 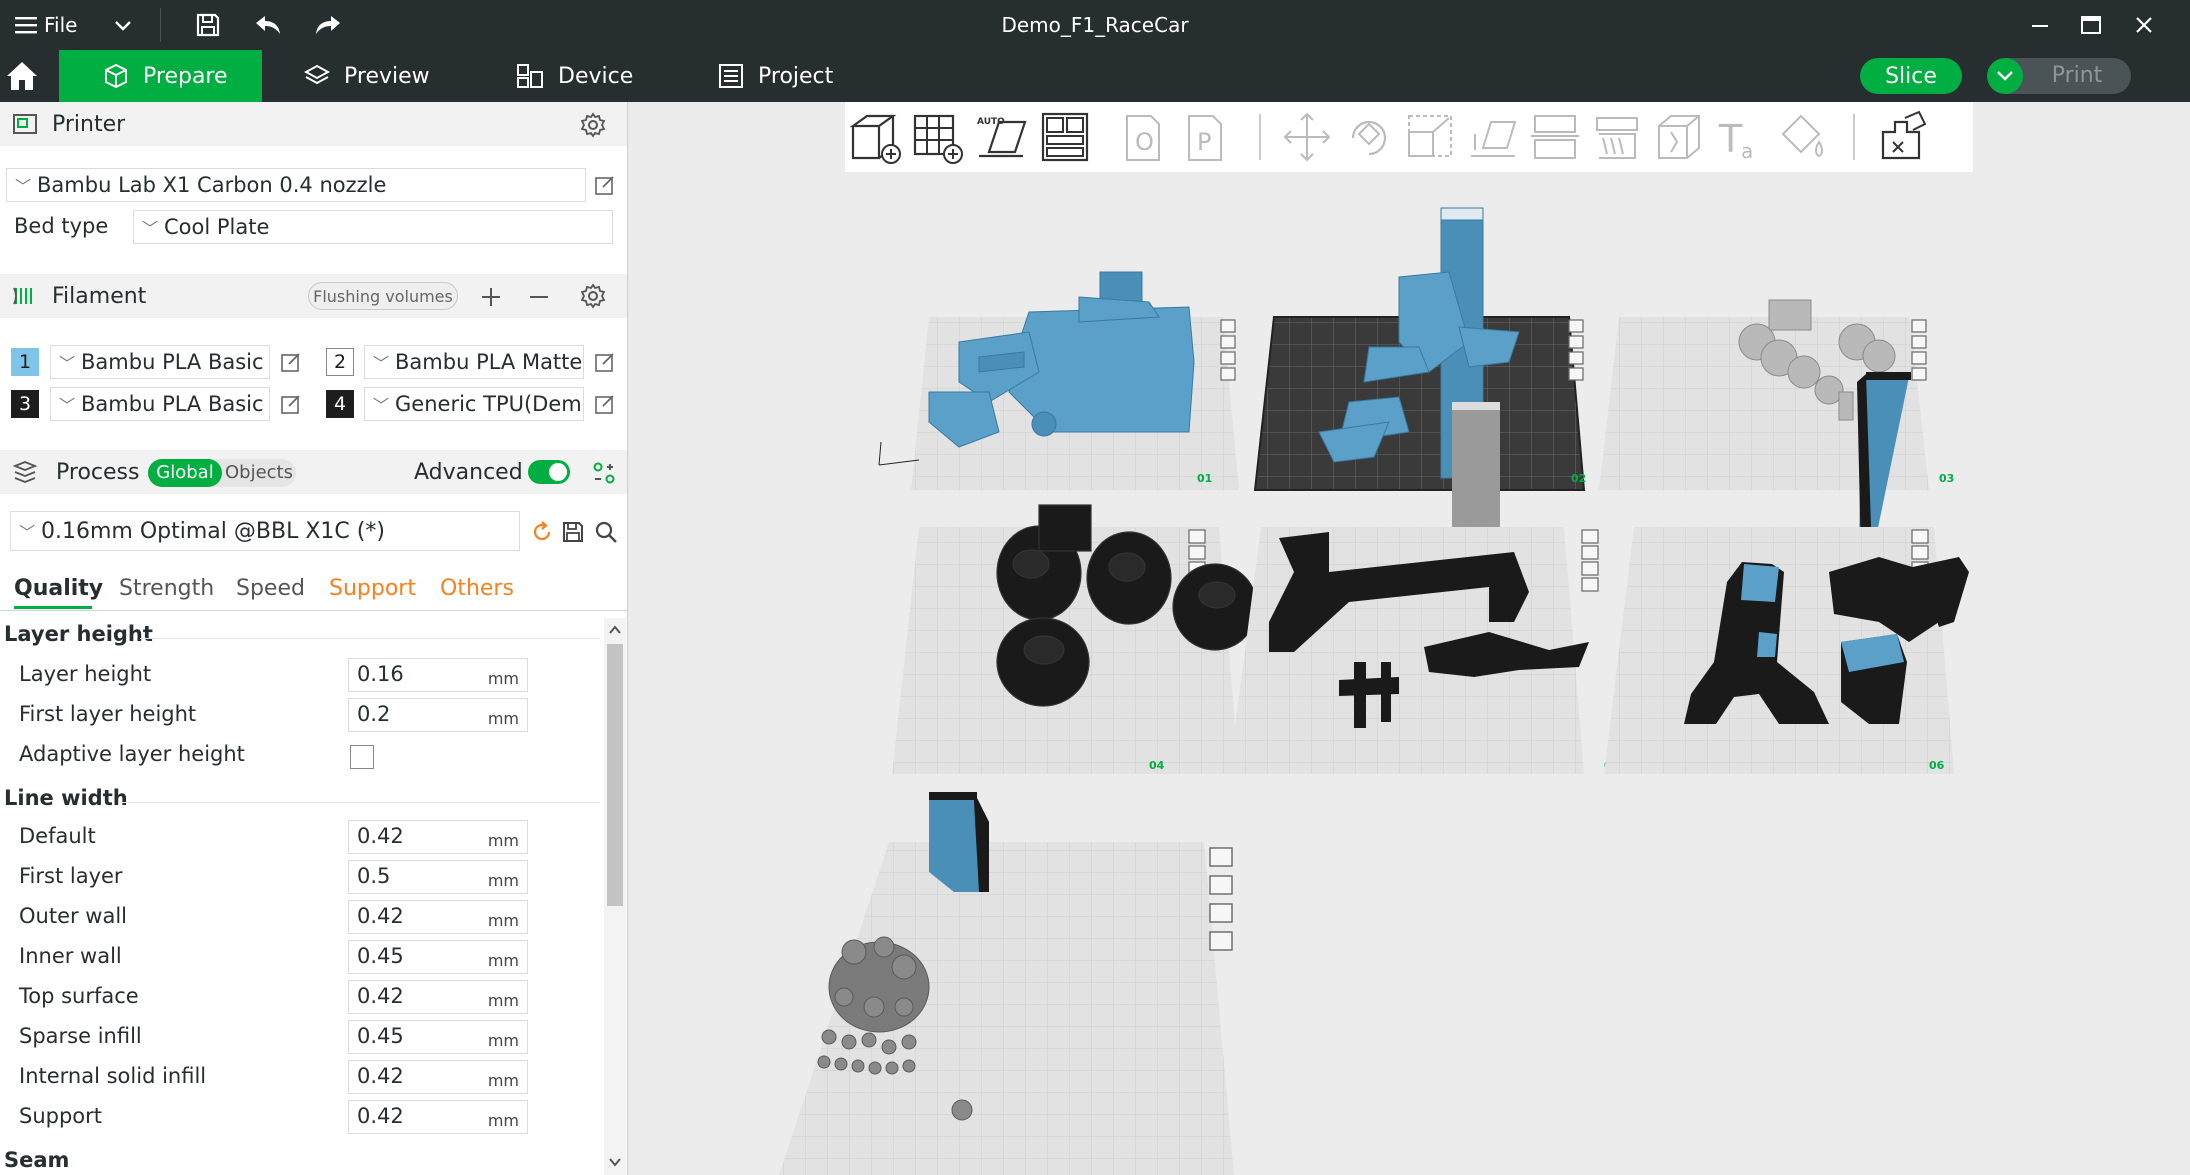 What do you see at coordinates (1141, 137) in the screenshot?
I see `orient-face-icon: O` at bounding box center [1141, 137].